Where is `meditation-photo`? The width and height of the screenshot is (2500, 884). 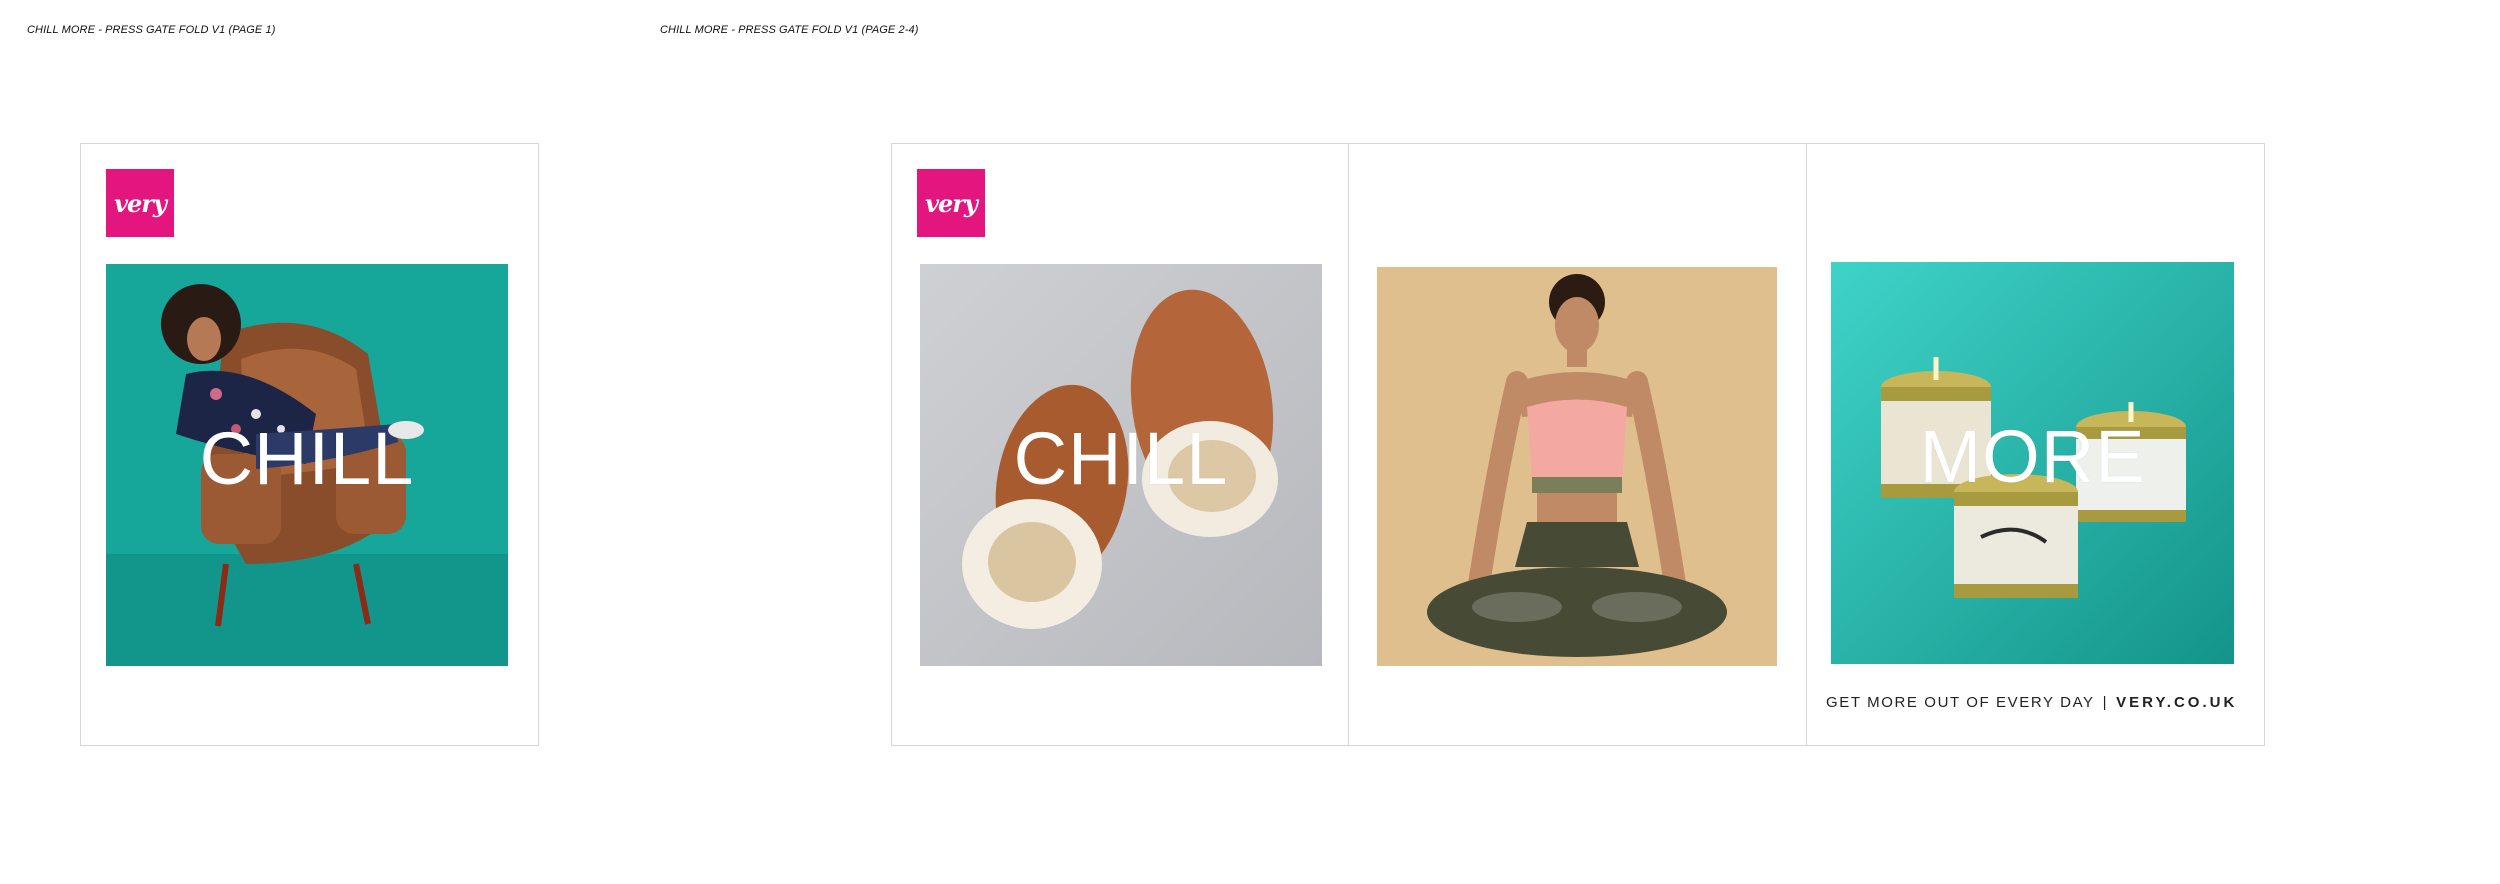 meditation-photo is located at coordinates (1577, 466).